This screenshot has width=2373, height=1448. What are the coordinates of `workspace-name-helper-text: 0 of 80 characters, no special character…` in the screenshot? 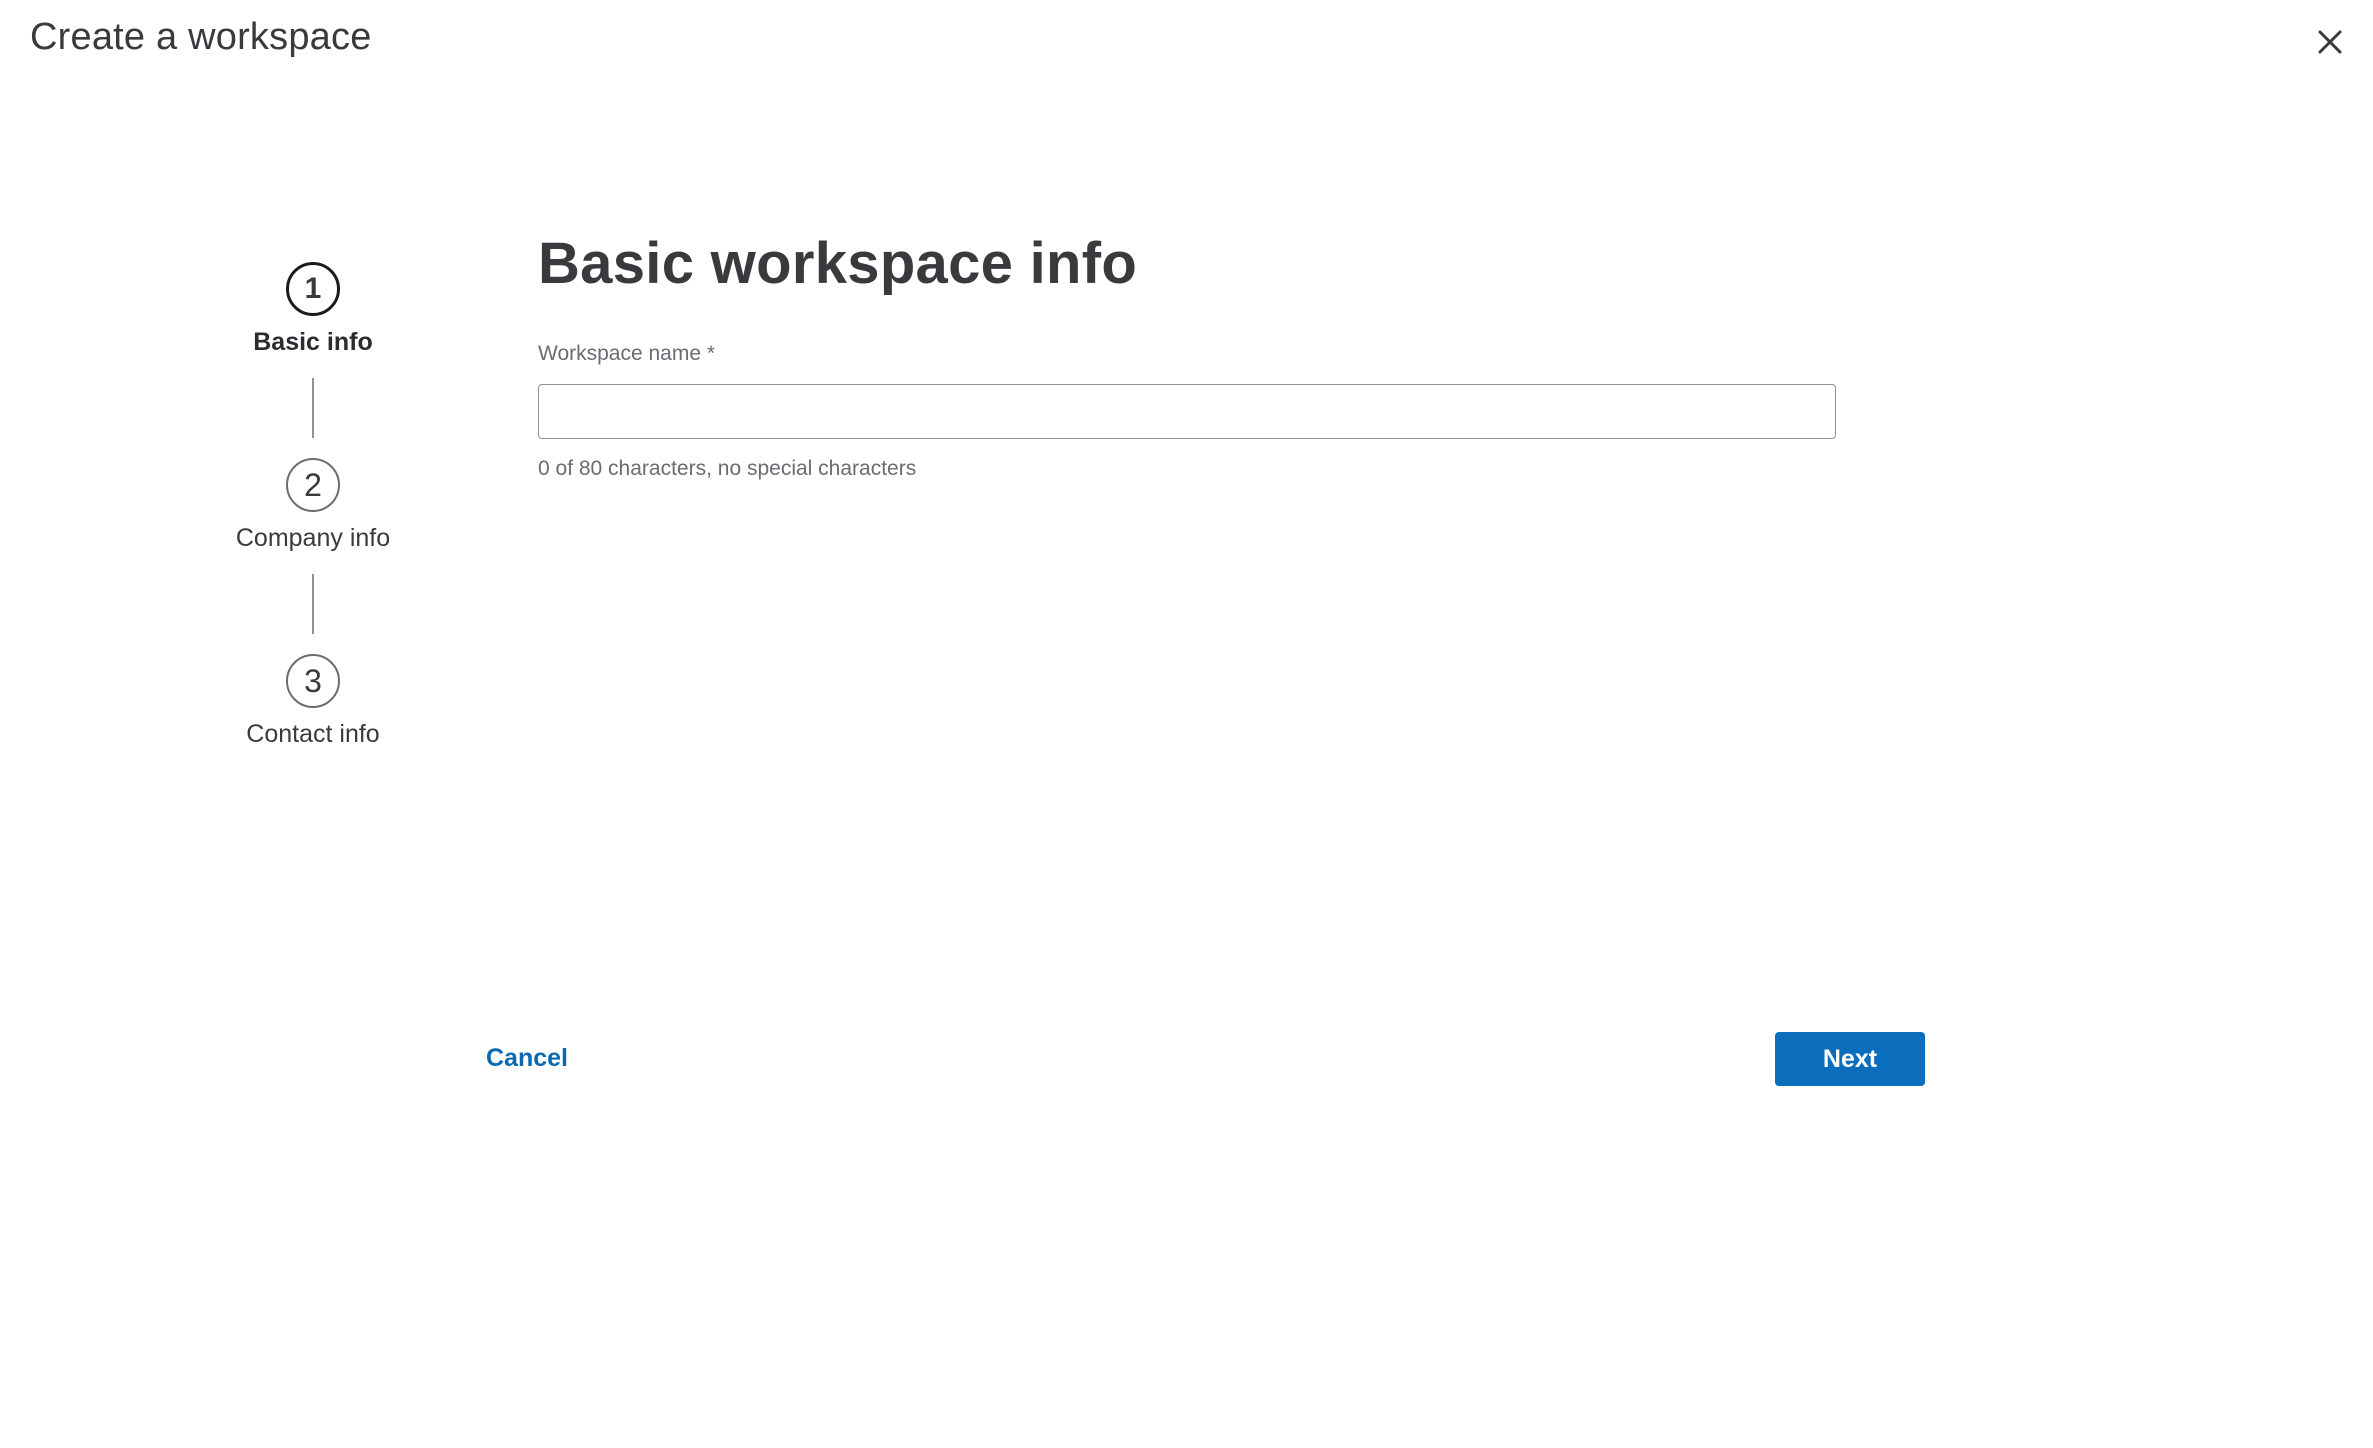 It's located at (727, 468).